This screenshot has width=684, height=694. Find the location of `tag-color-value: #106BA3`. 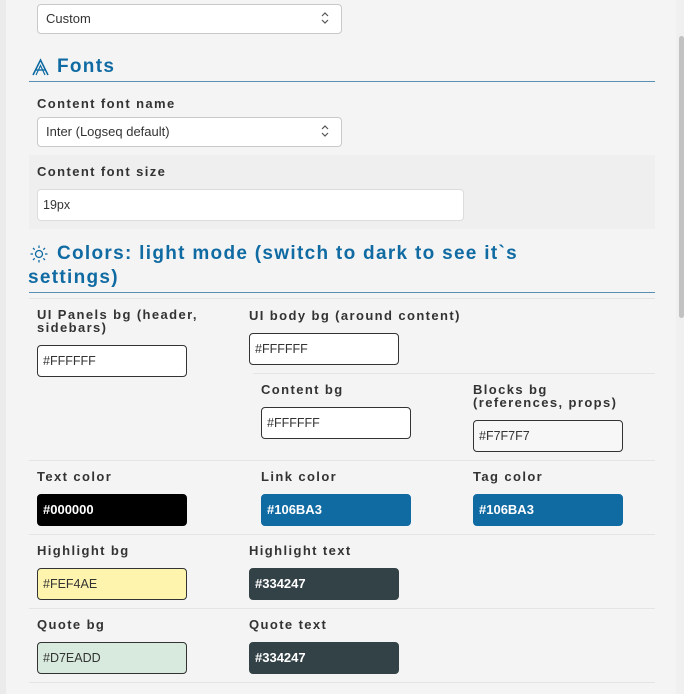

tag-color-value: #106BA3 is located at coordinates (506, 509).